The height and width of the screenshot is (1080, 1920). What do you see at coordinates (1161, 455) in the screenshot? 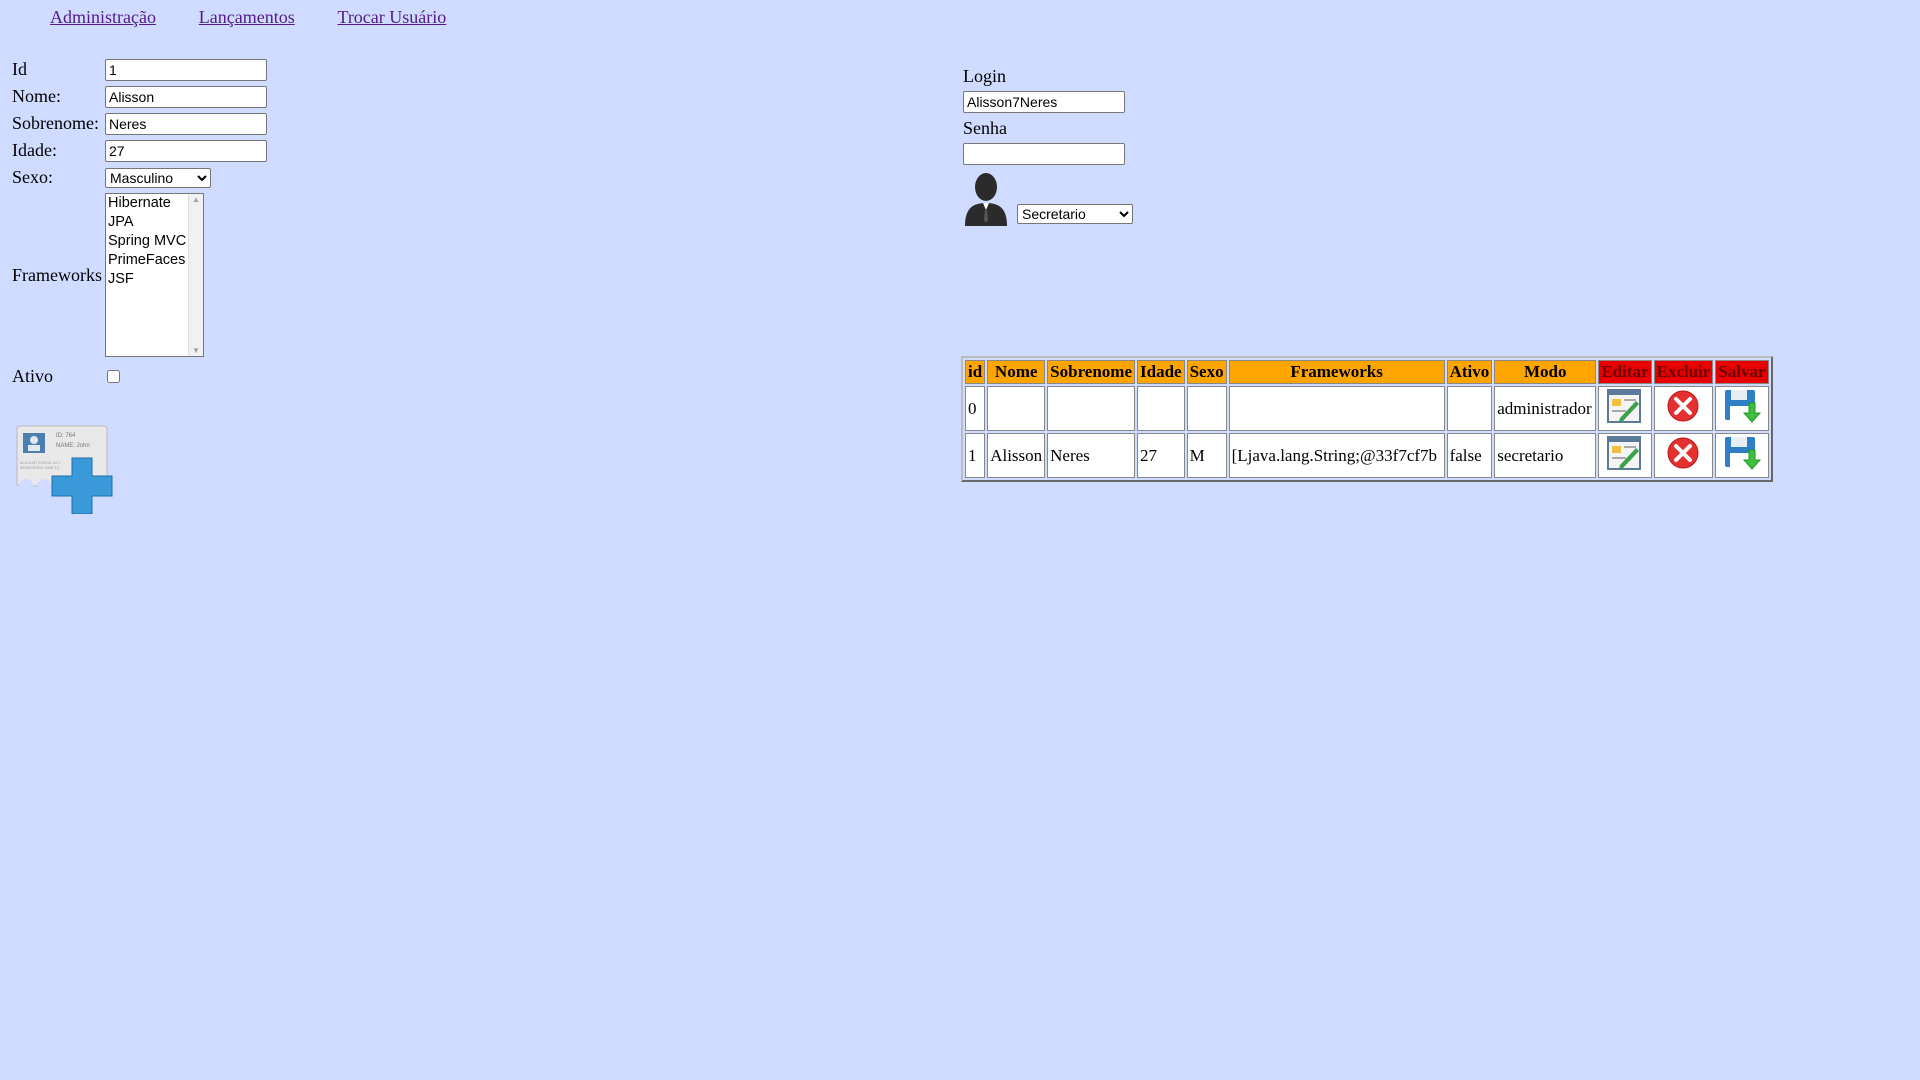
I see `cell-idade: 27` at bounding box center [1161, 455].